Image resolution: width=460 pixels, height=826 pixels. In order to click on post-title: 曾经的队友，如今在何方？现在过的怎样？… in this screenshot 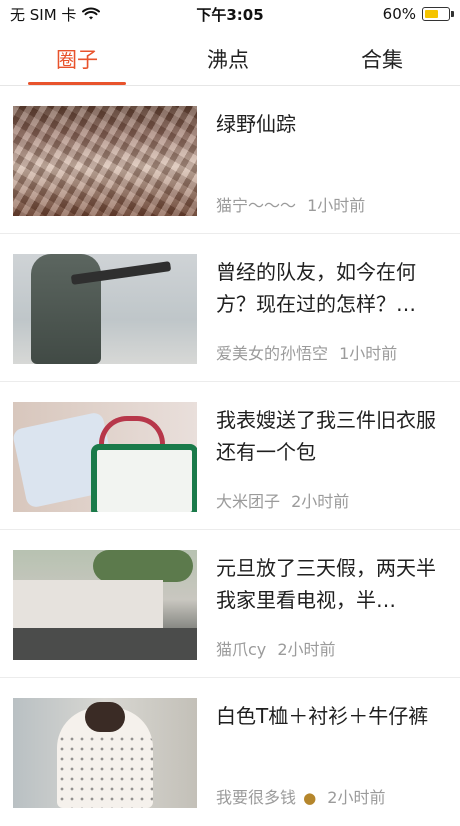, I will do `click(316, 288)`.